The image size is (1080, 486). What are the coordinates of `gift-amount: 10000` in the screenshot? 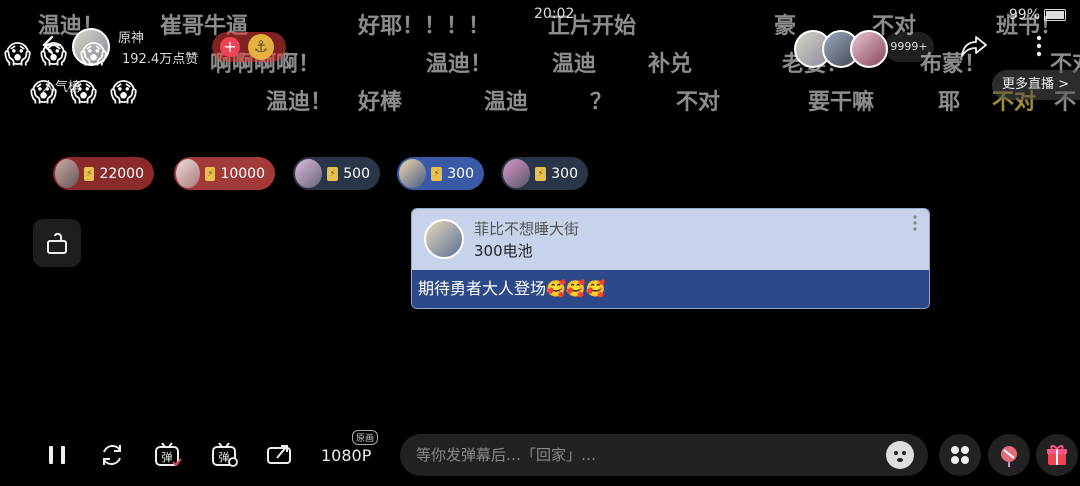 It's located at (242, 173).